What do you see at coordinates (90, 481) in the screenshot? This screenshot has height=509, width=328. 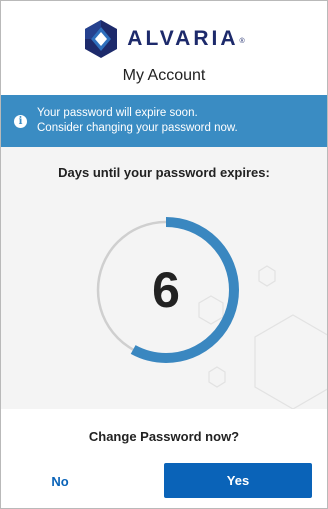 I see `no-button: No` at bounding box center [90, 481].